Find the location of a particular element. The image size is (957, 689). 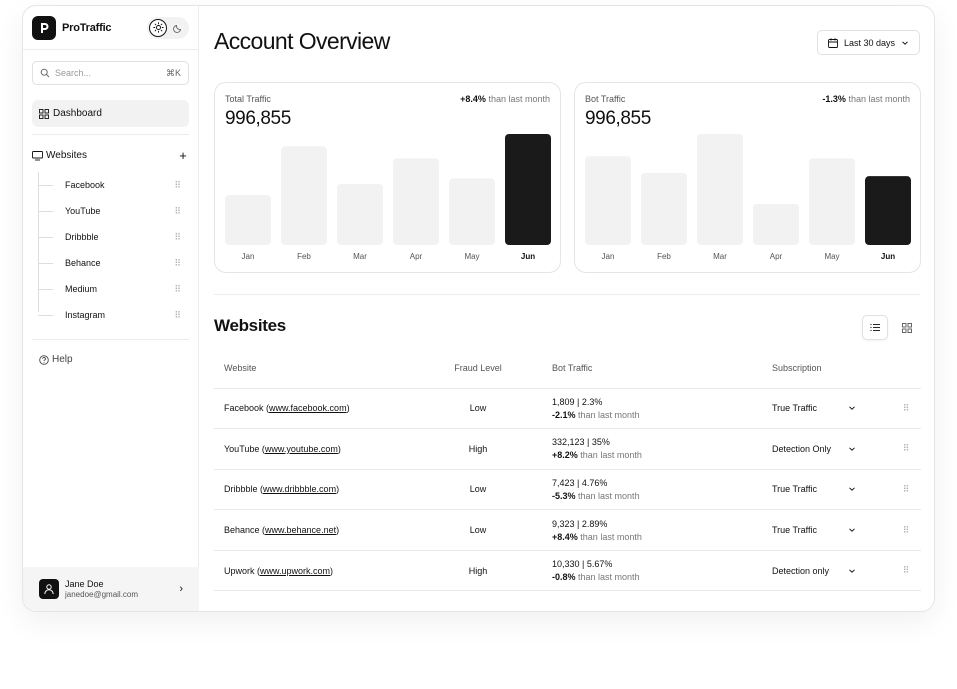

website-cell: Facebook (www.facebook.com) is located at coordinates (319, 409).